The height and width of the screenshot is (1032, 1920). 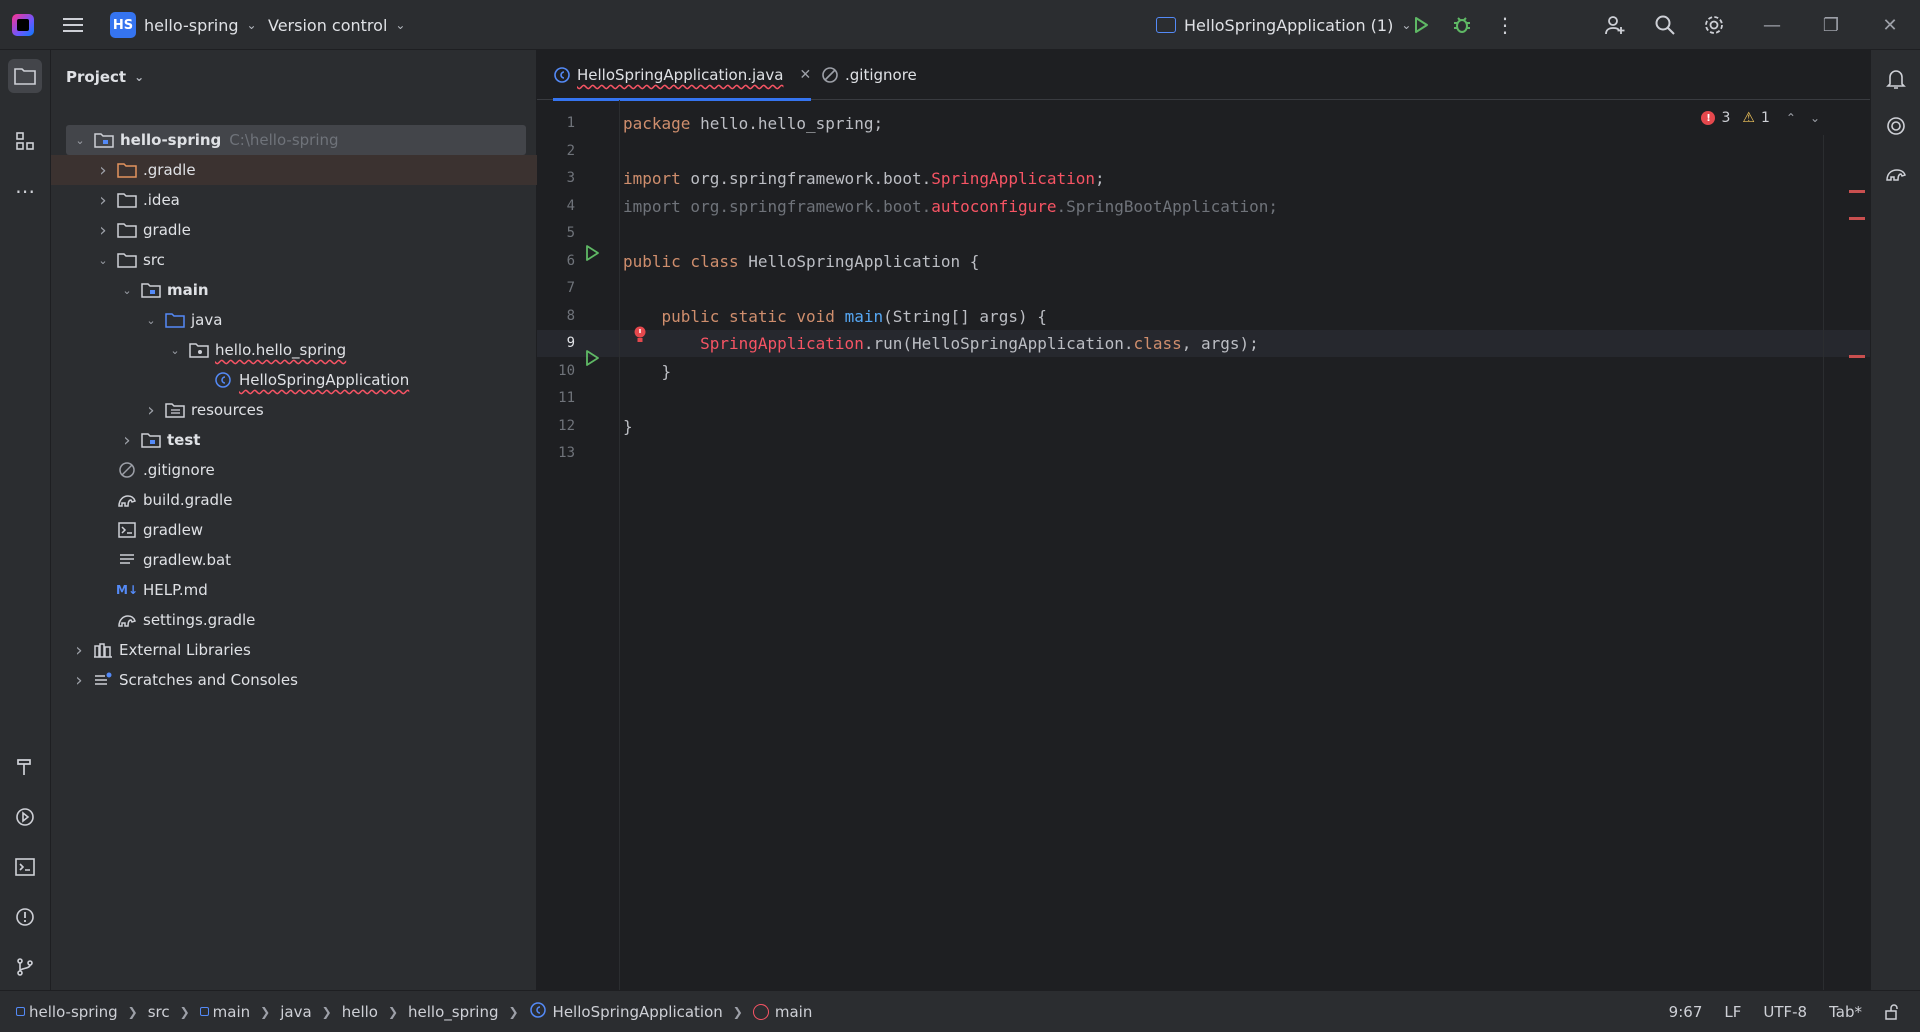 What do you see at coordinates (1686, 1012) in the screenshot?
I see `caret-position: 9:67` at bounding box center [1686, 1012].